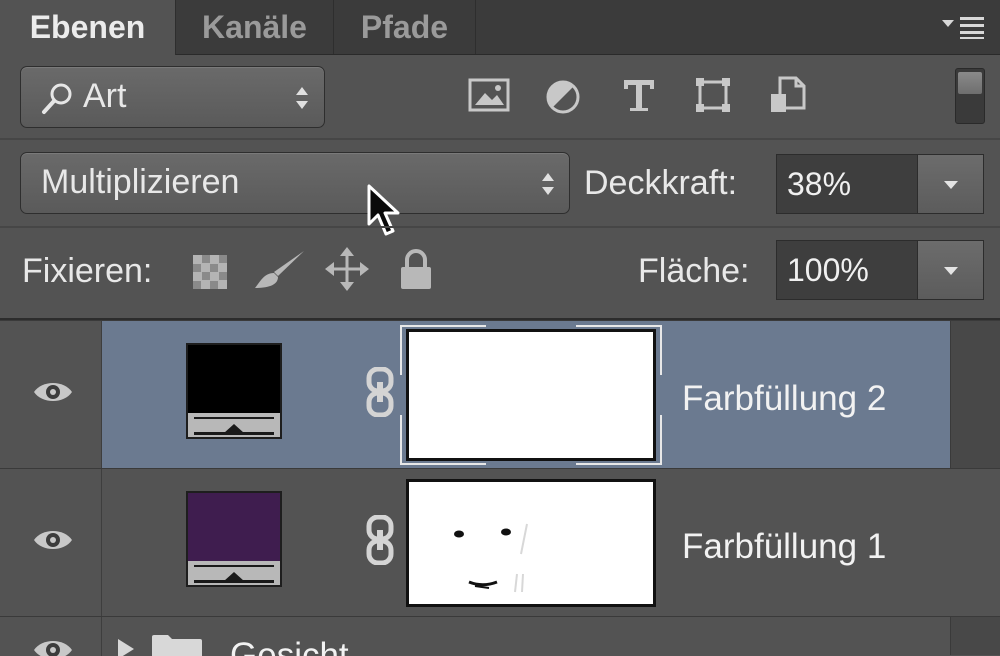 This screenshot has width=1000, height=656. What do you see at coordinates (970, 96) in the screenshot?
I see `filter-toggle-switch` at bounding box center [970, 96].